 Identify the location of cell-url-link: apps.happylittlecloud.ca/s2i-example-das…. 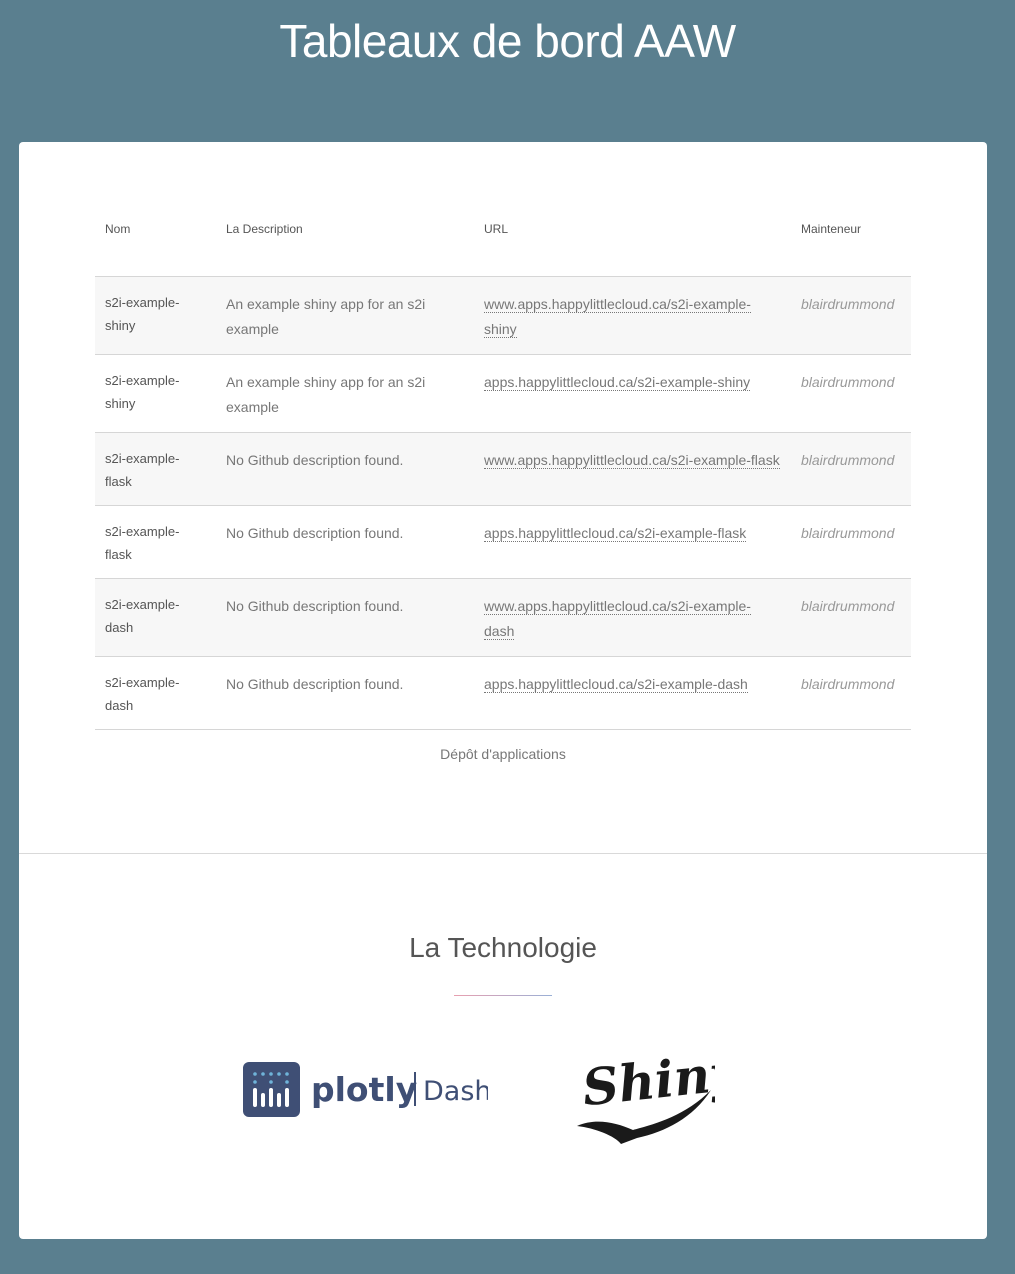
(616, 684).